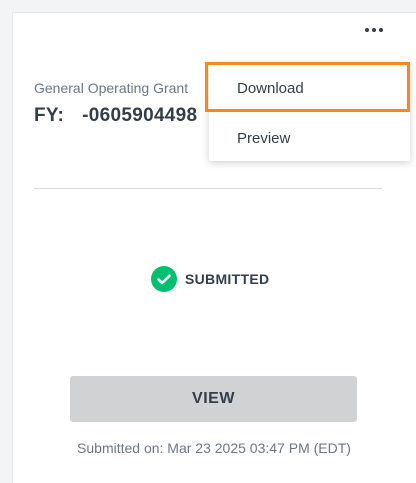 The width and height of the screenshot is (416, 483). Describe the element at coordinates (214, 448) in the screenshot. I see `submitted-timestamp: Submitted on: Mar 23 2025 03:47 PM (EDT)` at that location.